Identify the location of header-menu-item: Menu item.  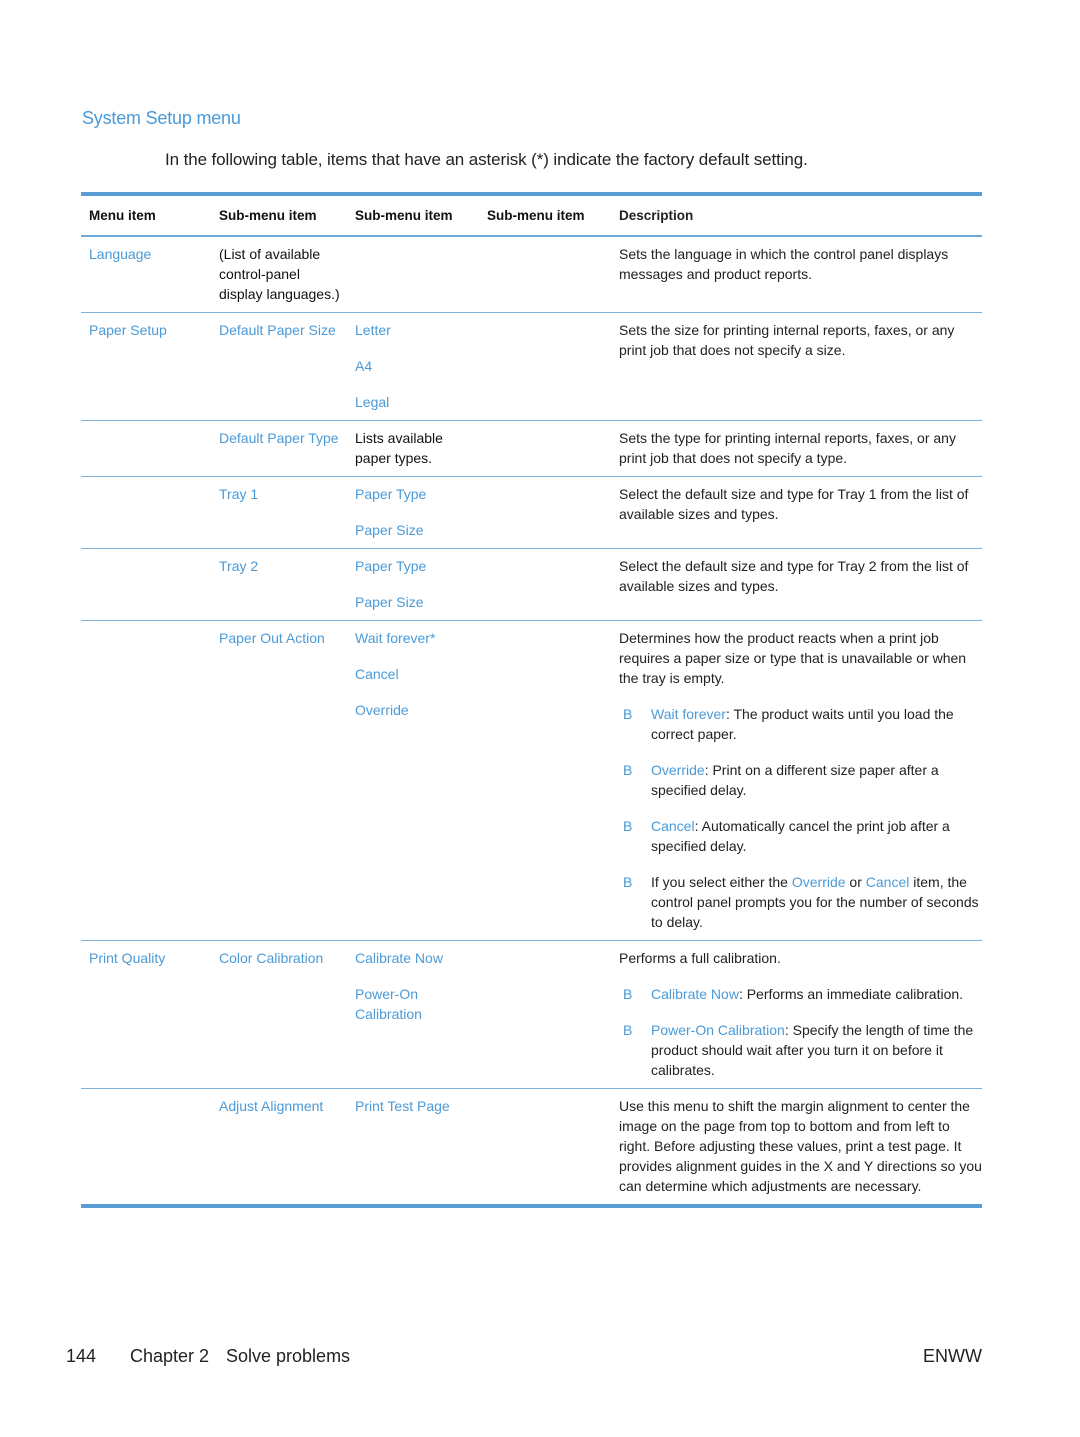
(122, 215).